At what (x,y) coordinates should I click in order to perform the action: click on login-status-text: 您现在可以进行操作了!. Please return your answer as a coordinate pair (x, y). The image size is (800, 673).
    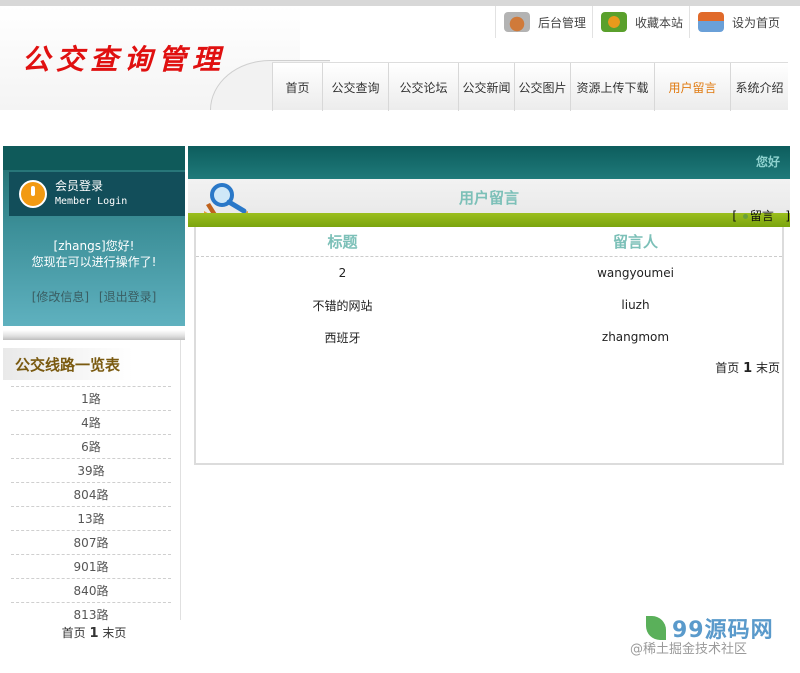
    Looking at the image, I should click on (94, 262).